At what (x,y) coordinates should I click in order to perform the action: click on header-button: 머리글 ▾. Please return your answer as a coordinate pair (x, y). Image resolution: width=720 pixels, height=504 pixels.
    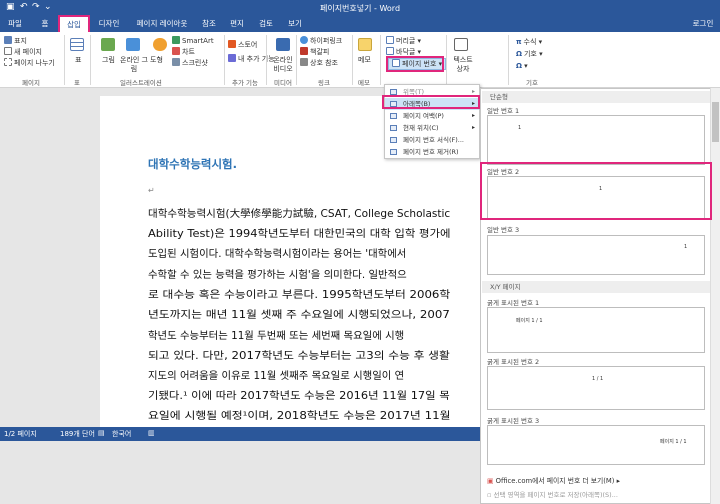
    Looking at the image, I should click on (403, 41).